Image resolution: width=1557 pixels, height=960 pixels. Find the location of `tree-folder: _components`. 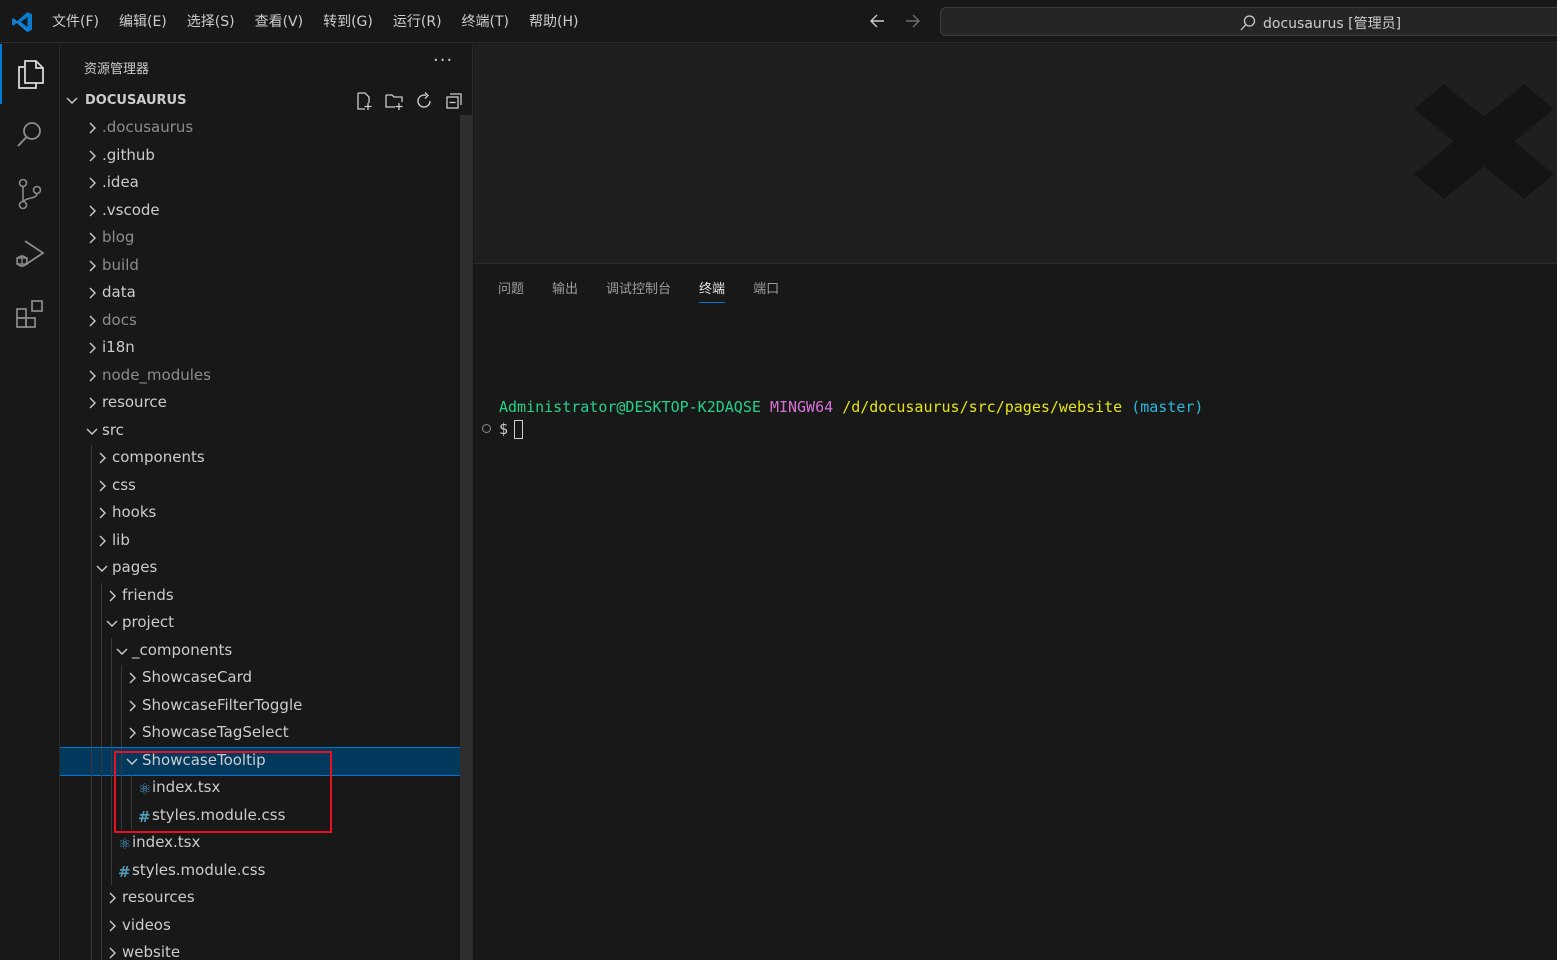

tree-folder: _components is located at coordinates (266, 651).